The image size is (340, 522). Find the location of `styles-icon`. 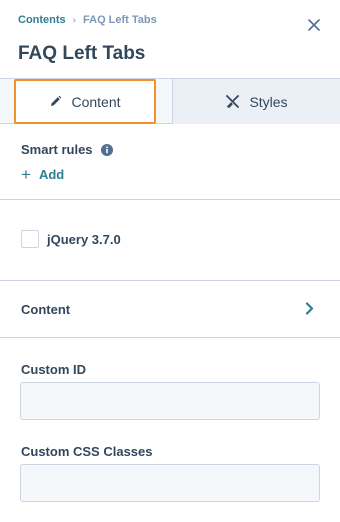

styles-icon is located at coordinates (232, 101).